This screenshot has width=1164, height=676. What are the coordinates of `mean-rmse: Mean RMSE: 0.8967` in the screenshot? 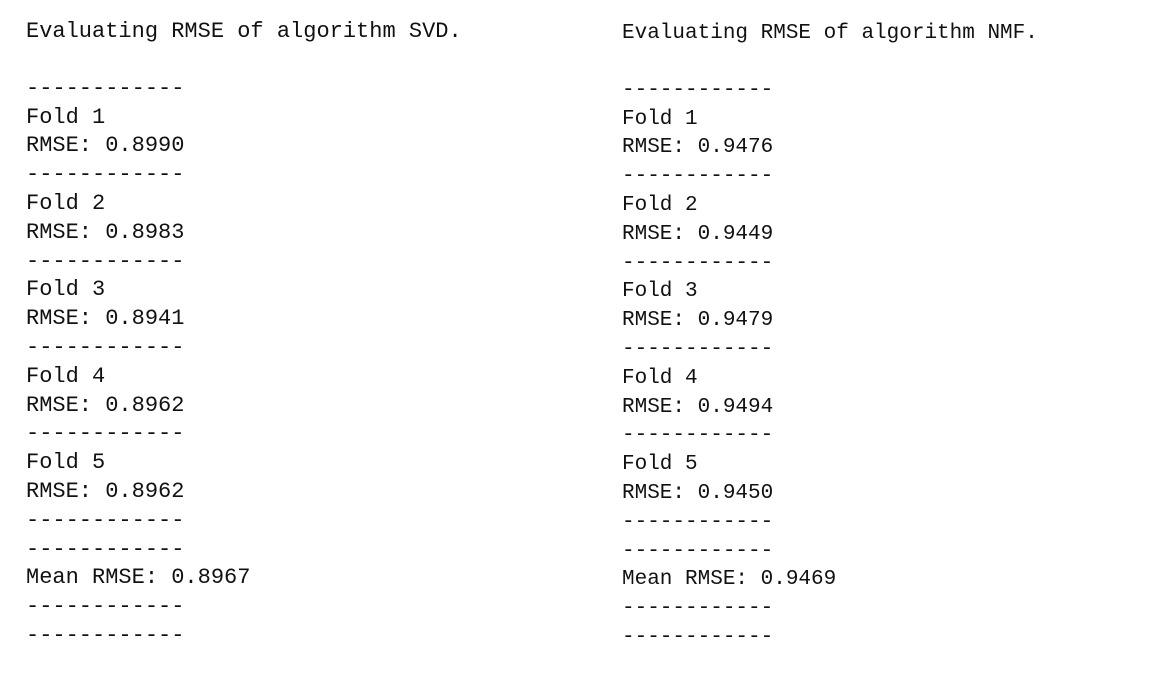 It's located at (138, 578).